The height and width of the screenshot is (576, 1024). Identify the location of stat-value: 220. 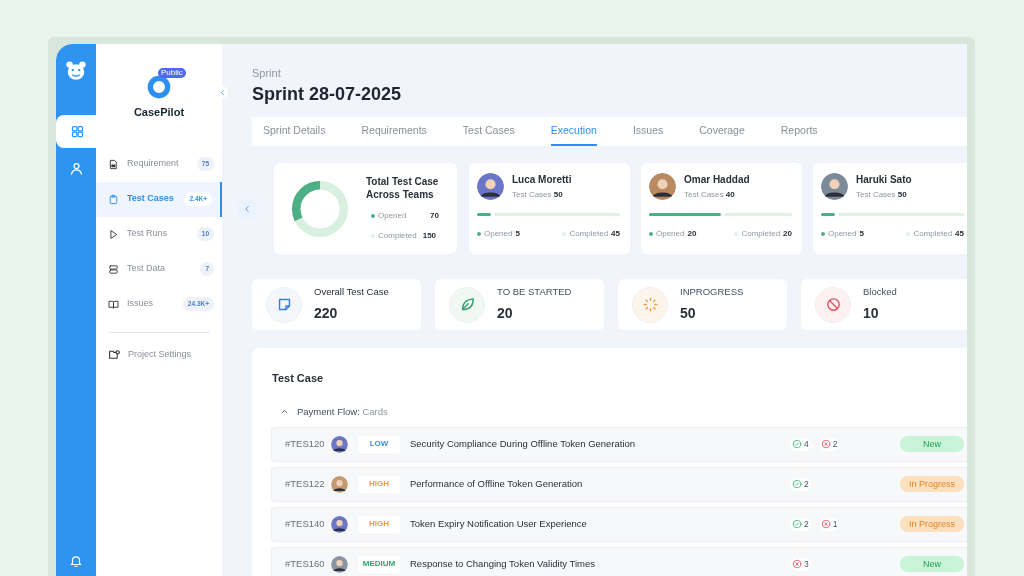
(326, 313).